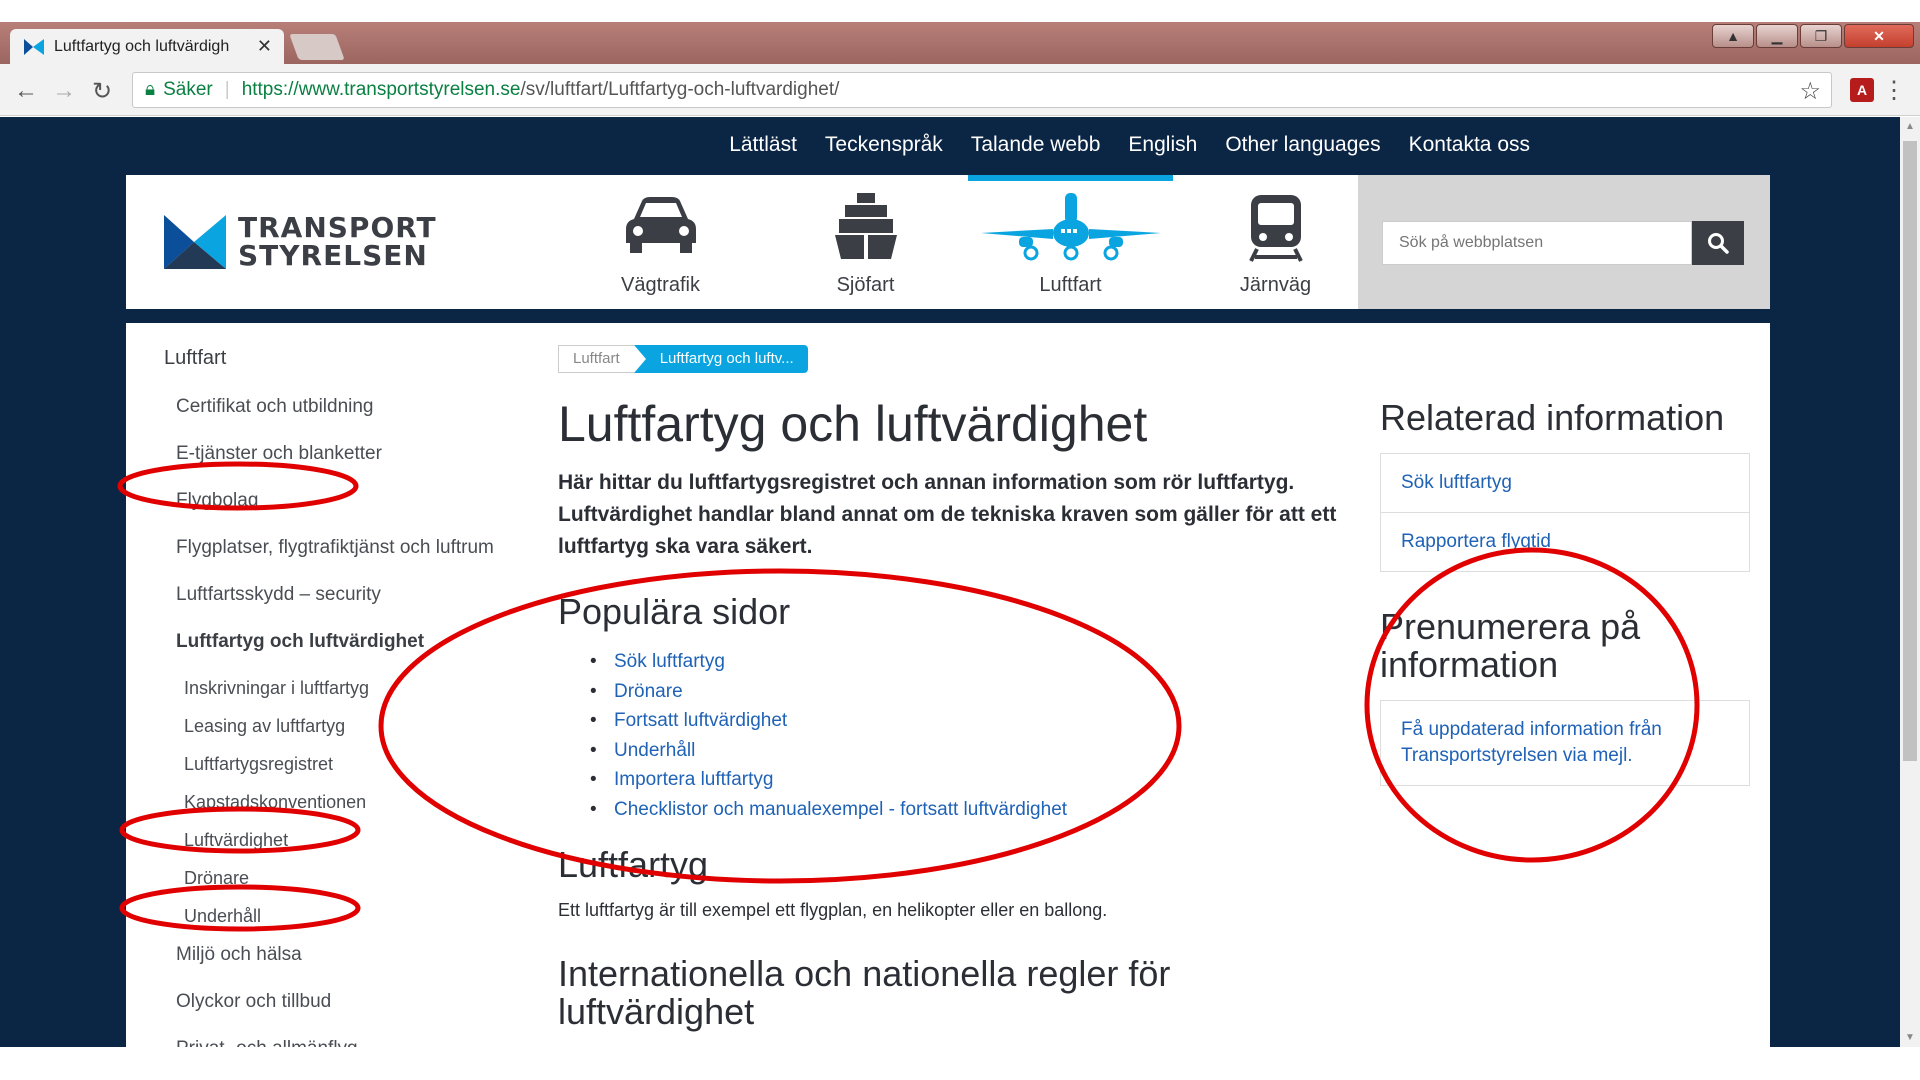 Image resolution: width=1920 pixels, height=1080 pixels. I want to click on scroll-down-arrow-icon: ▼, so click(1910, 1037).